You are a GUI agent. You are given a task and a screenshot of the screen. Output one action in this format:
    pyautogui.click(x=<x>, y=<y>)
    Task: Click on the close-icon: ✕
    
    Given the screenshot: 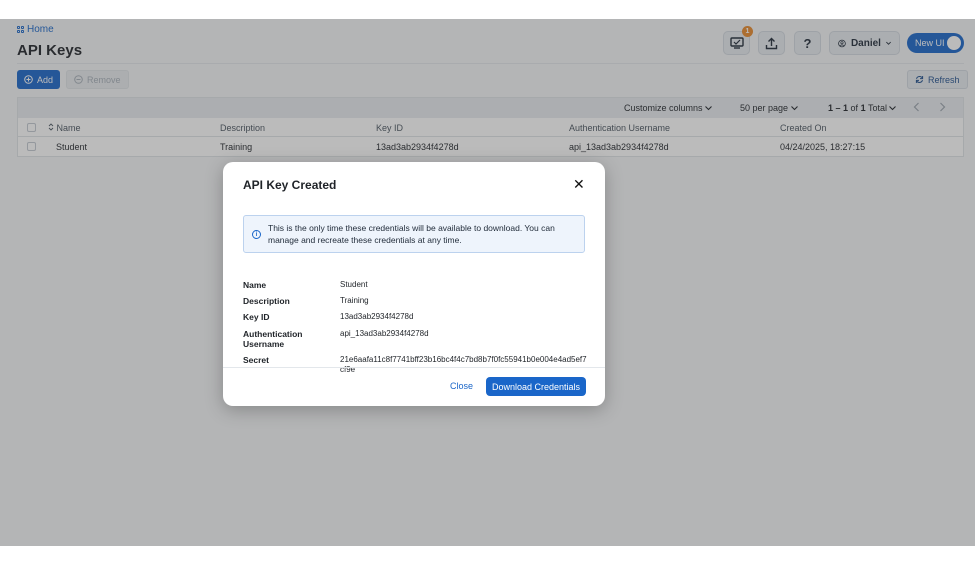 What is the action you would take?
    pyautogui.click(x=579, y=184)
    